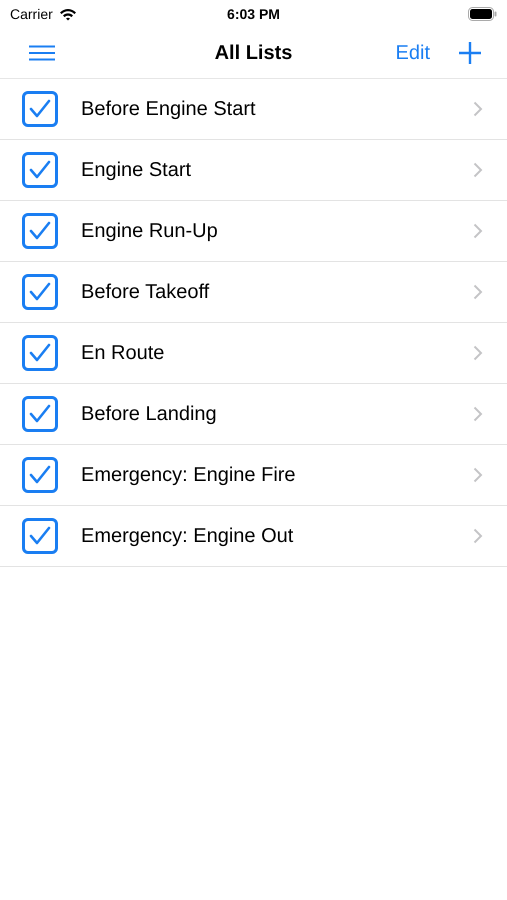 The height and width of the screenshot is (900, 507). What do you see at coordinates (123, 353) in the screenshot?
I see `list-name: En Route` at bounding box center [123, 353].